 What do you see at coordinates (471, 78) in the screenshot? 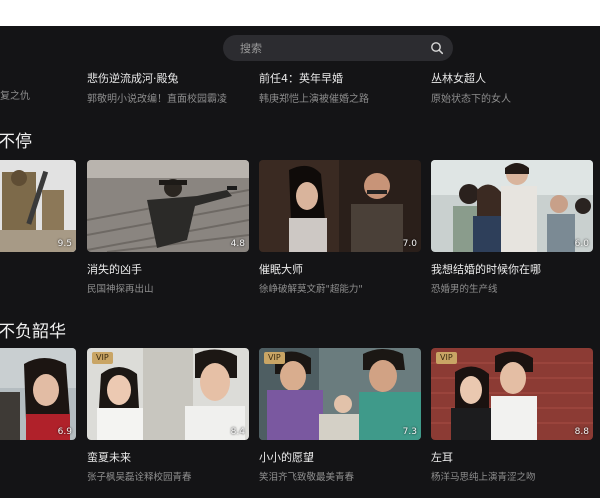
I see `top-item-title: 丛林女超人` at bounding box center [471, 78].